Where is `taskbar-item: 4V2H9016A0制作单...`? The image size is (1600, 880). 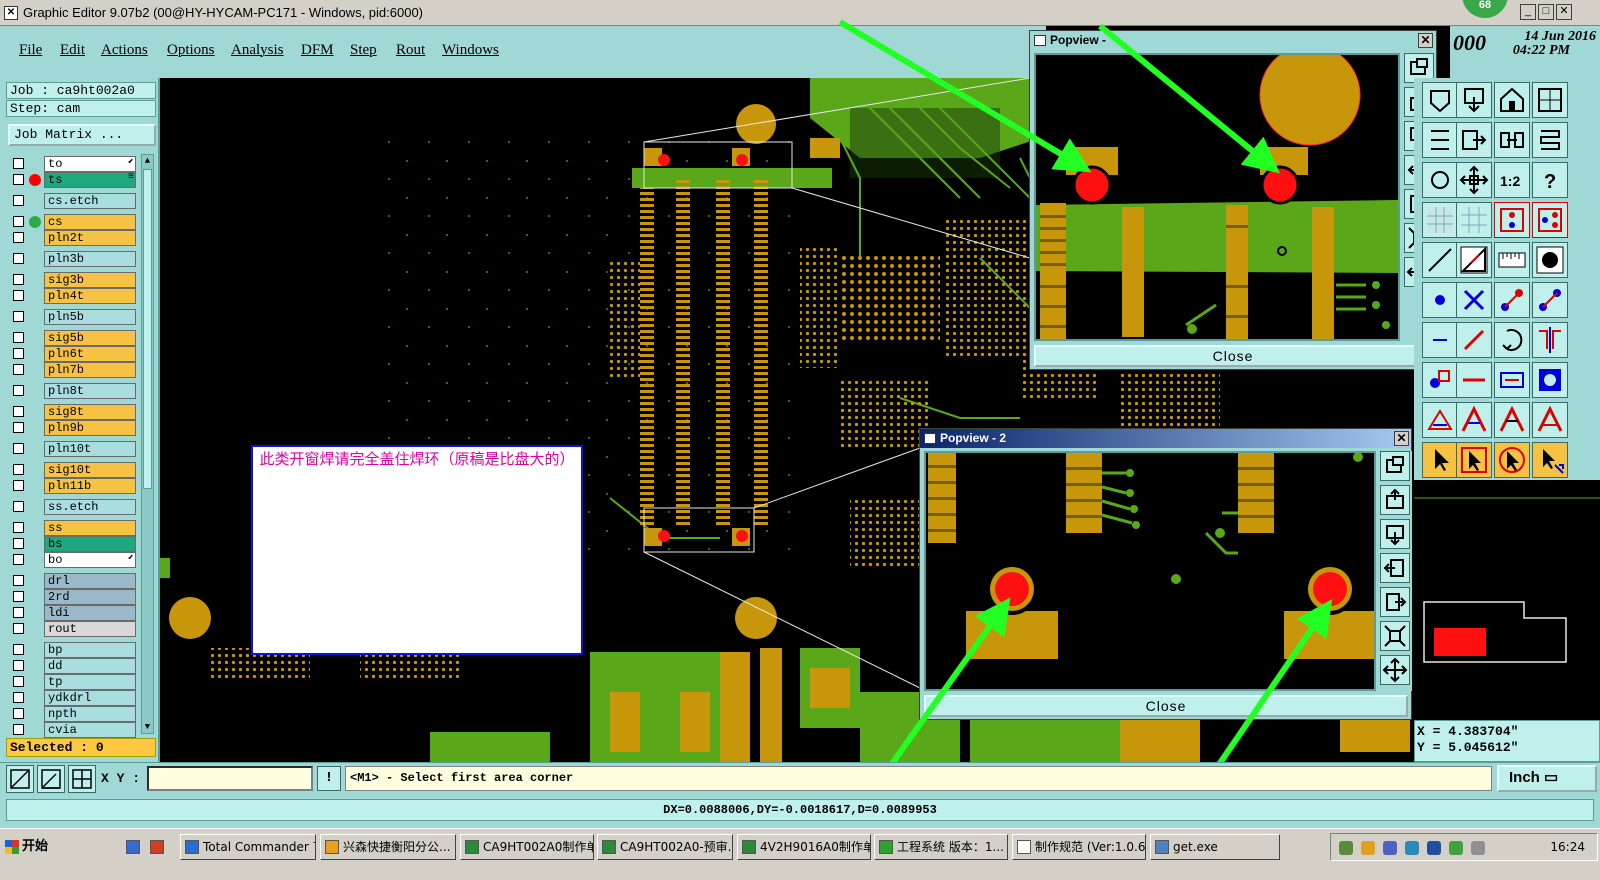
taskbar-item: 4V2H9016A0制作单... is located at coordinates (804, 847).